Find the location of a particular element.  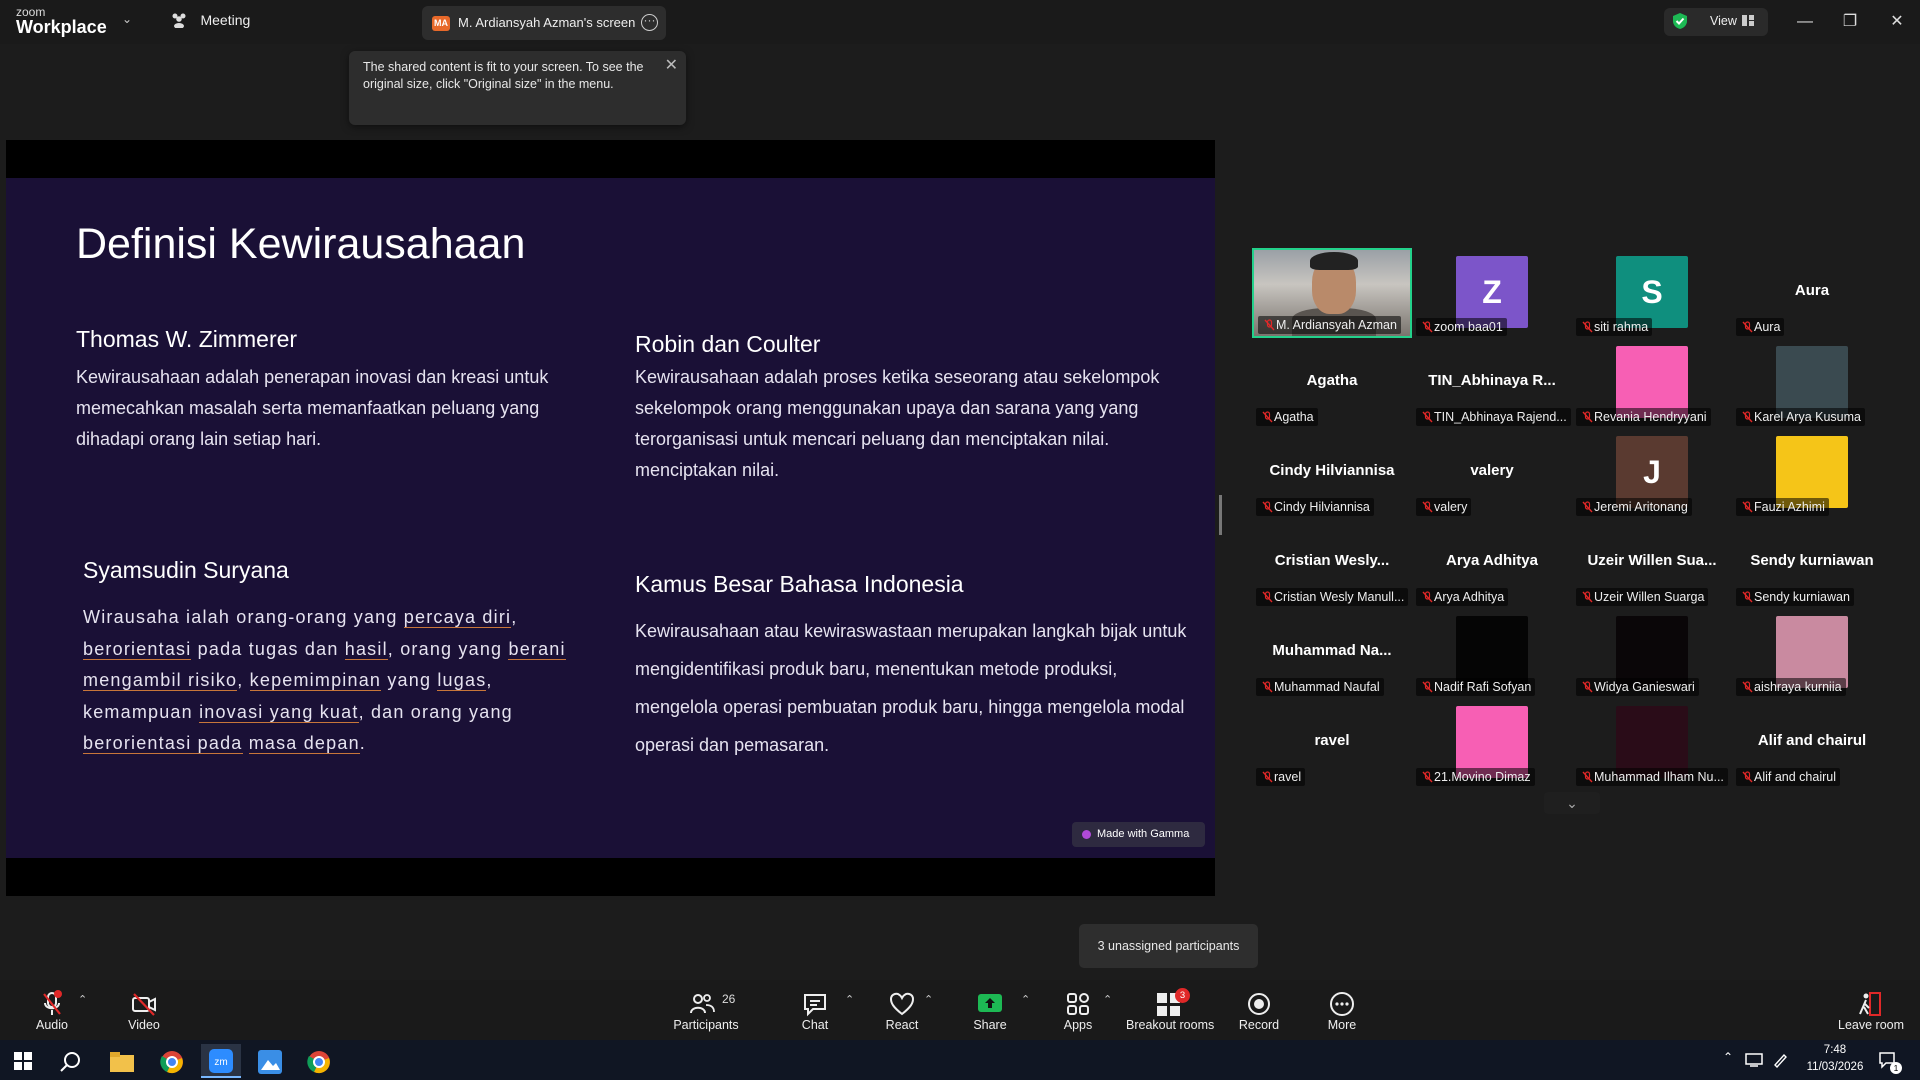

video-button: Video is located at coordinates (144, 1010).